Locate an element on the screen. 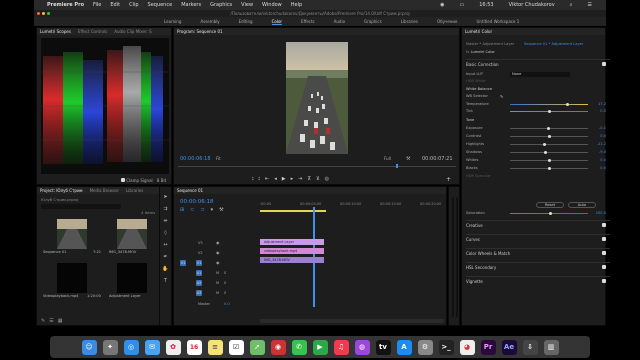 Image resolution: width=640 pixels, height=360 pixels. whites-knob is located at coordinates (549, 160).